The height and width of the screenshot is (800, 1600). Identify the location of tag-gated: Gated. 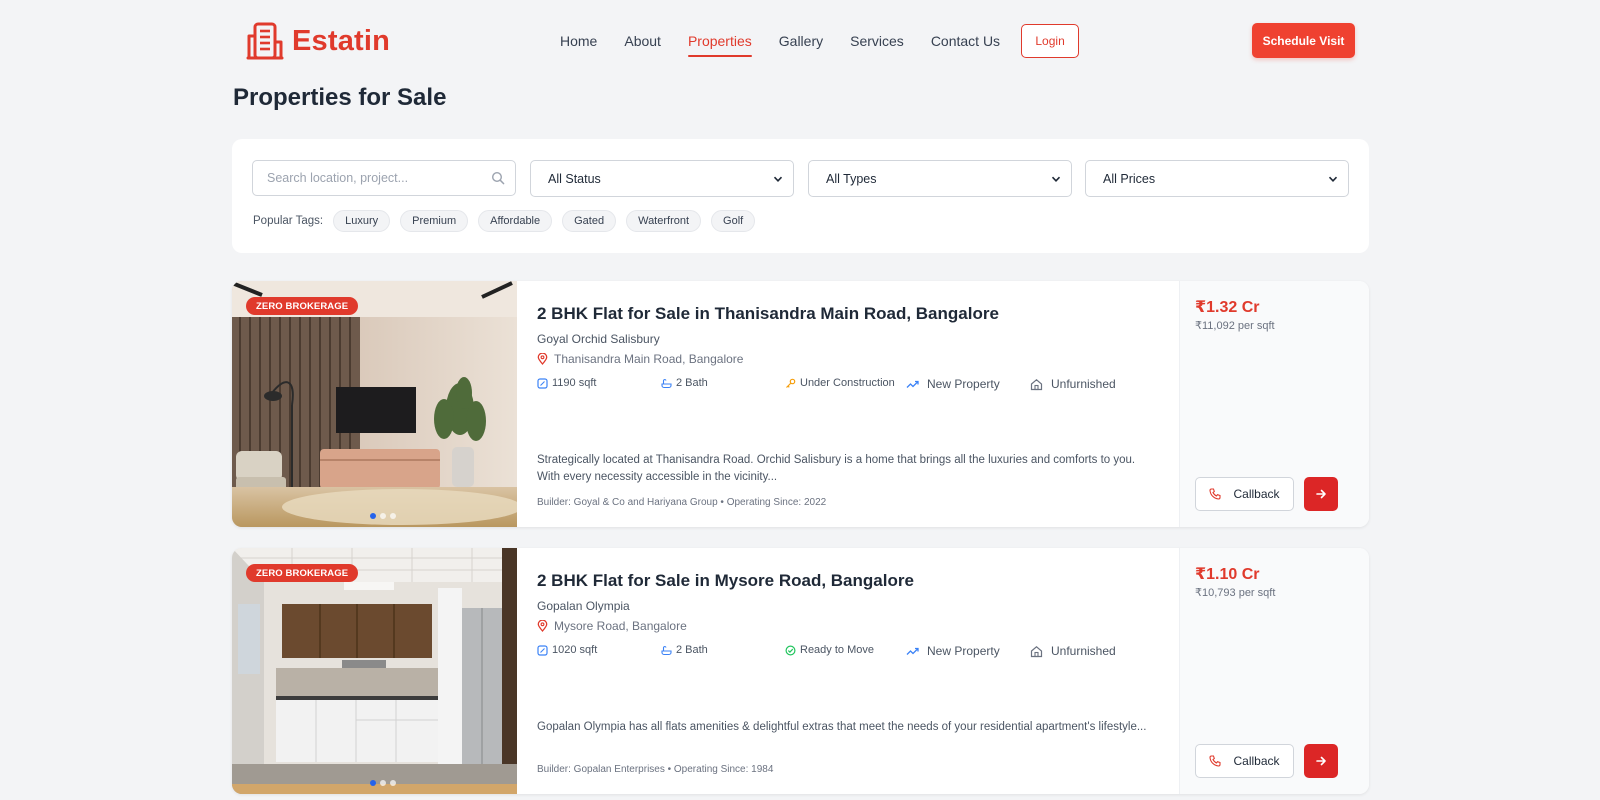
(589, 221).